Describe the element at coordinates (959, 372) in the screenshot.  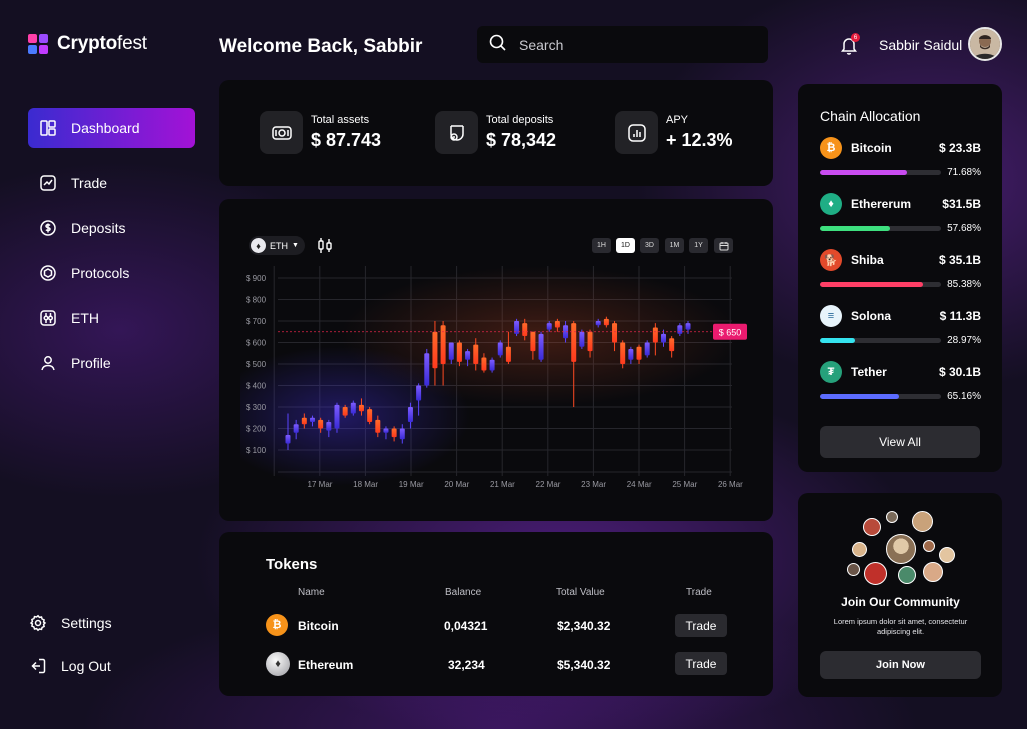
I see `allocation-amount: $ 30.1B` at that location.